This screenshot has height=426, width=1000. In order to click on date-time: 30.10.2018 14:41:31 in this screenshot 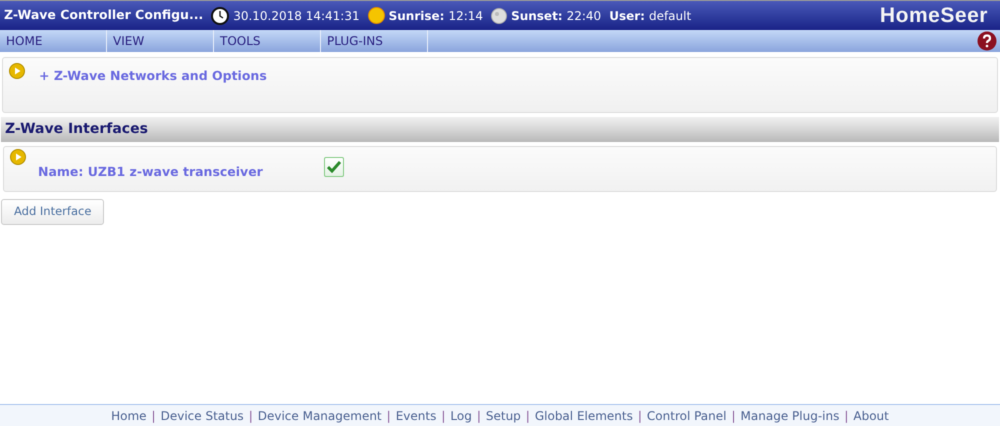, I will do `click(296, 16)`.